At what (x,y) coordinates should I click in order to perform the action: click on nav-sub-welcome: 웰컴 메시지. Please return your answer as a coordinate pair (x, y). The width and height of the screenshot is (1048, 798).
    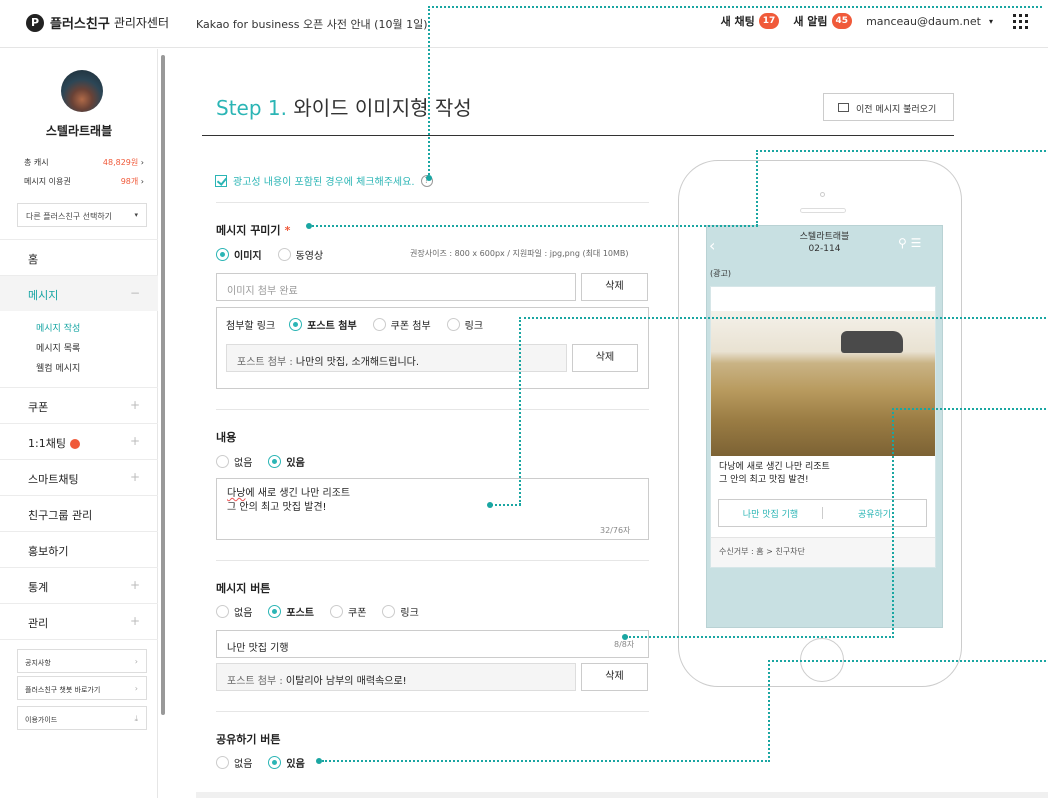
    Looking at the image, I should click on (58, 367).